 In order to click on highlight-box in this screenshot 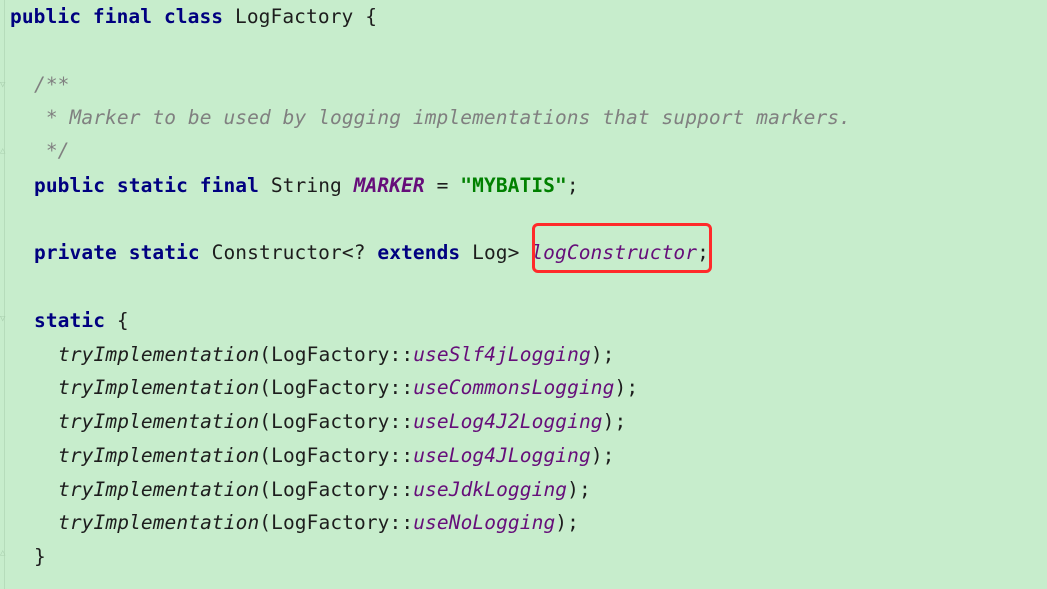, I will do `click(622, 248)`.